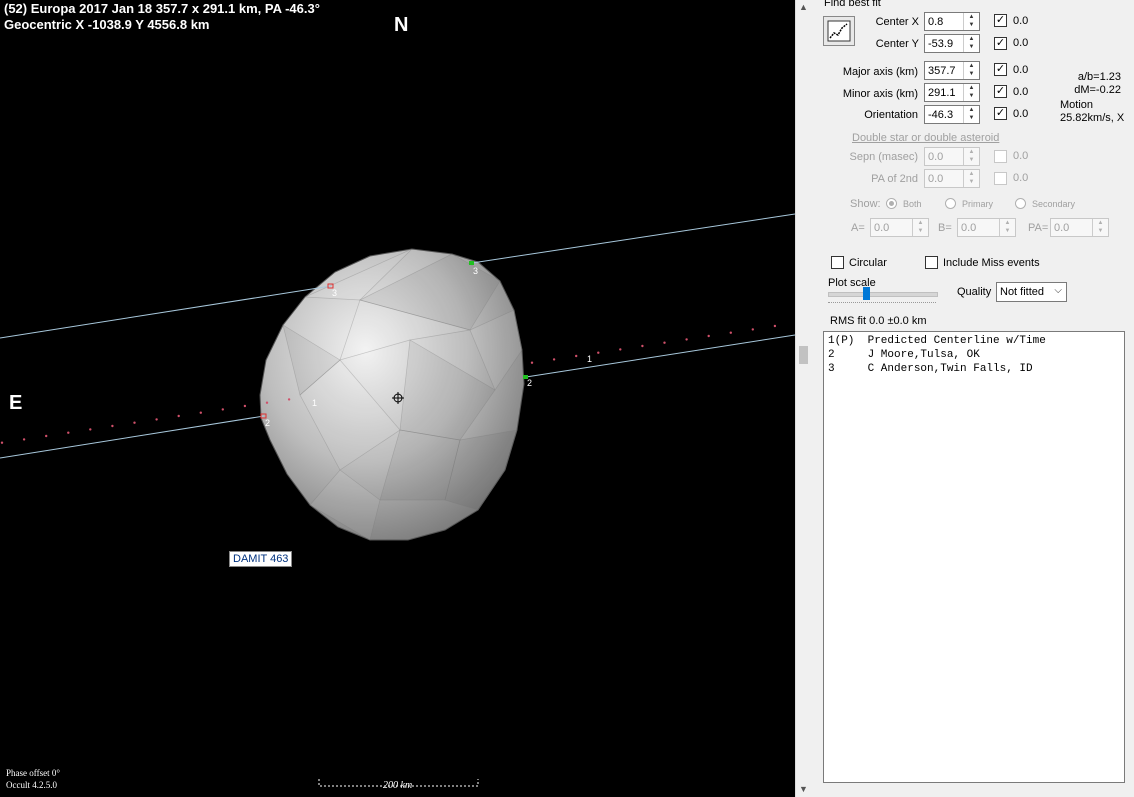  I want to click on center-y-input, so click(946, 43).